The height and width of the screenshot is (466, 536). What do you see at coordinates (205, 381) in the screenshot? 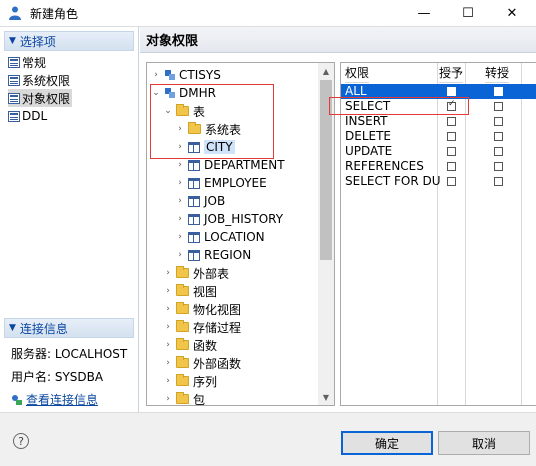
I see `tree-item-label: 序列` at bounding box center [205, 381].